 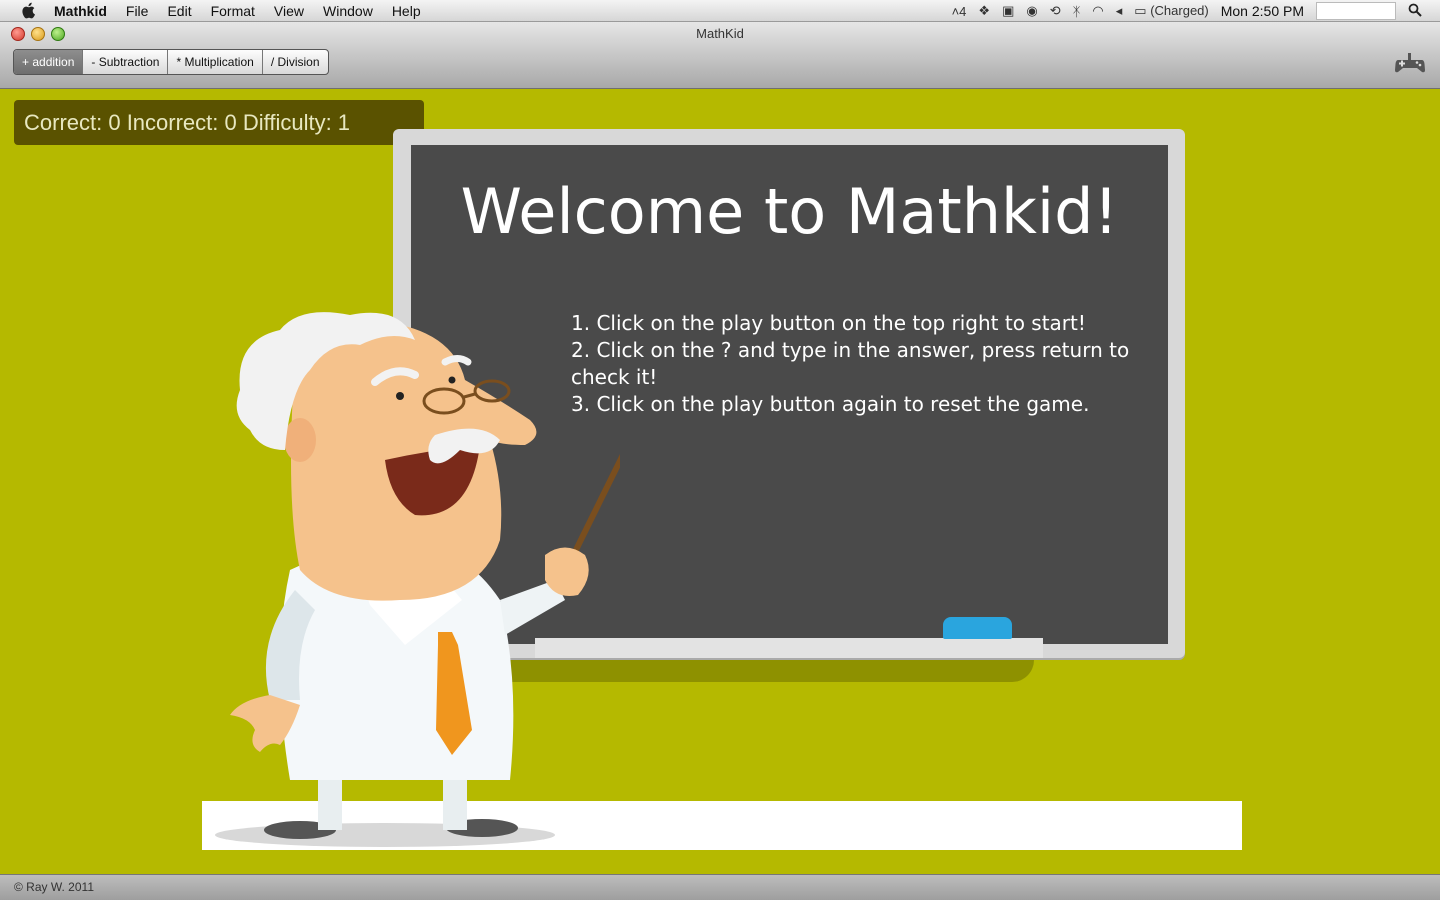 What do you see at coordinates (219, 122) in the screenshot?
I see `score-display: Correct: 0 Incorrect: 0 Difficulty: 1` at bounding box center [219, 122].